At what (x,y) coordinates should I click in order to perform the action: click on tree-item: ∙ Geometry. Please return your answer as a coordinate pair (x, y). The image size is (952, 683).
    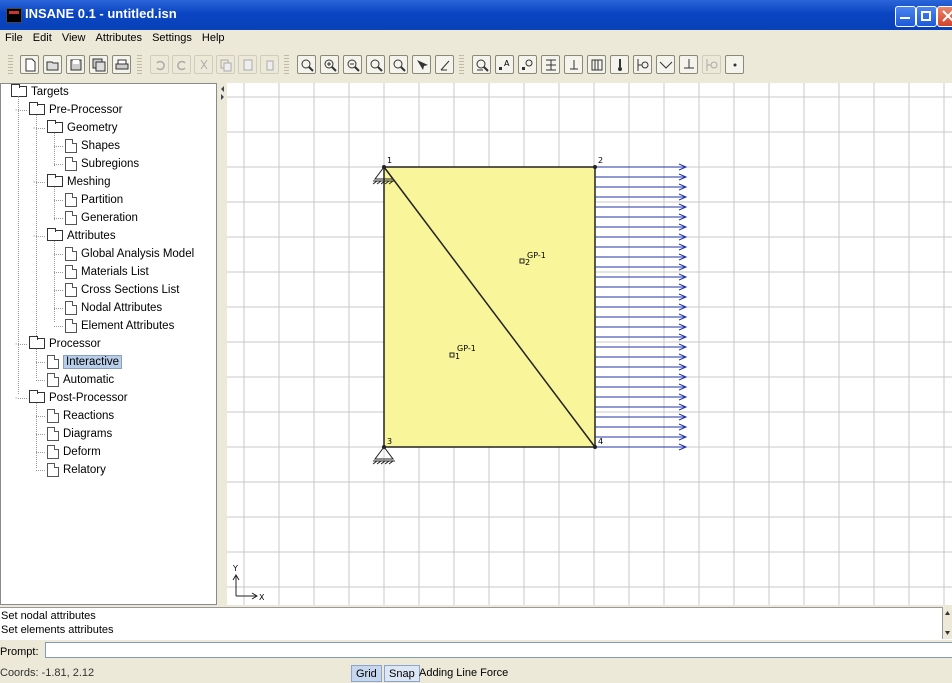
    Looking at the image, I should click on (75, 128).